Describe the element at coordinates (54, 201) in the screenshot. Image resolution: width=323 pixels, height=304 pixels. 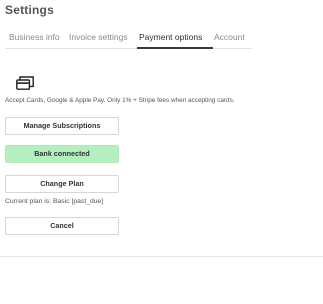
I see `current-plan-text: Current plan is: Basic [past_due]` at that location.